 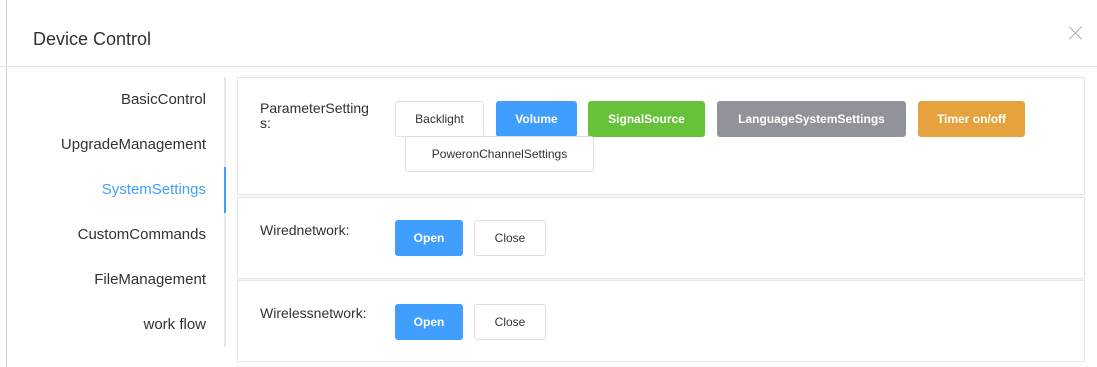 I want to click on timer-on-off-button: Timer on/off, so click(x=971, y=119).